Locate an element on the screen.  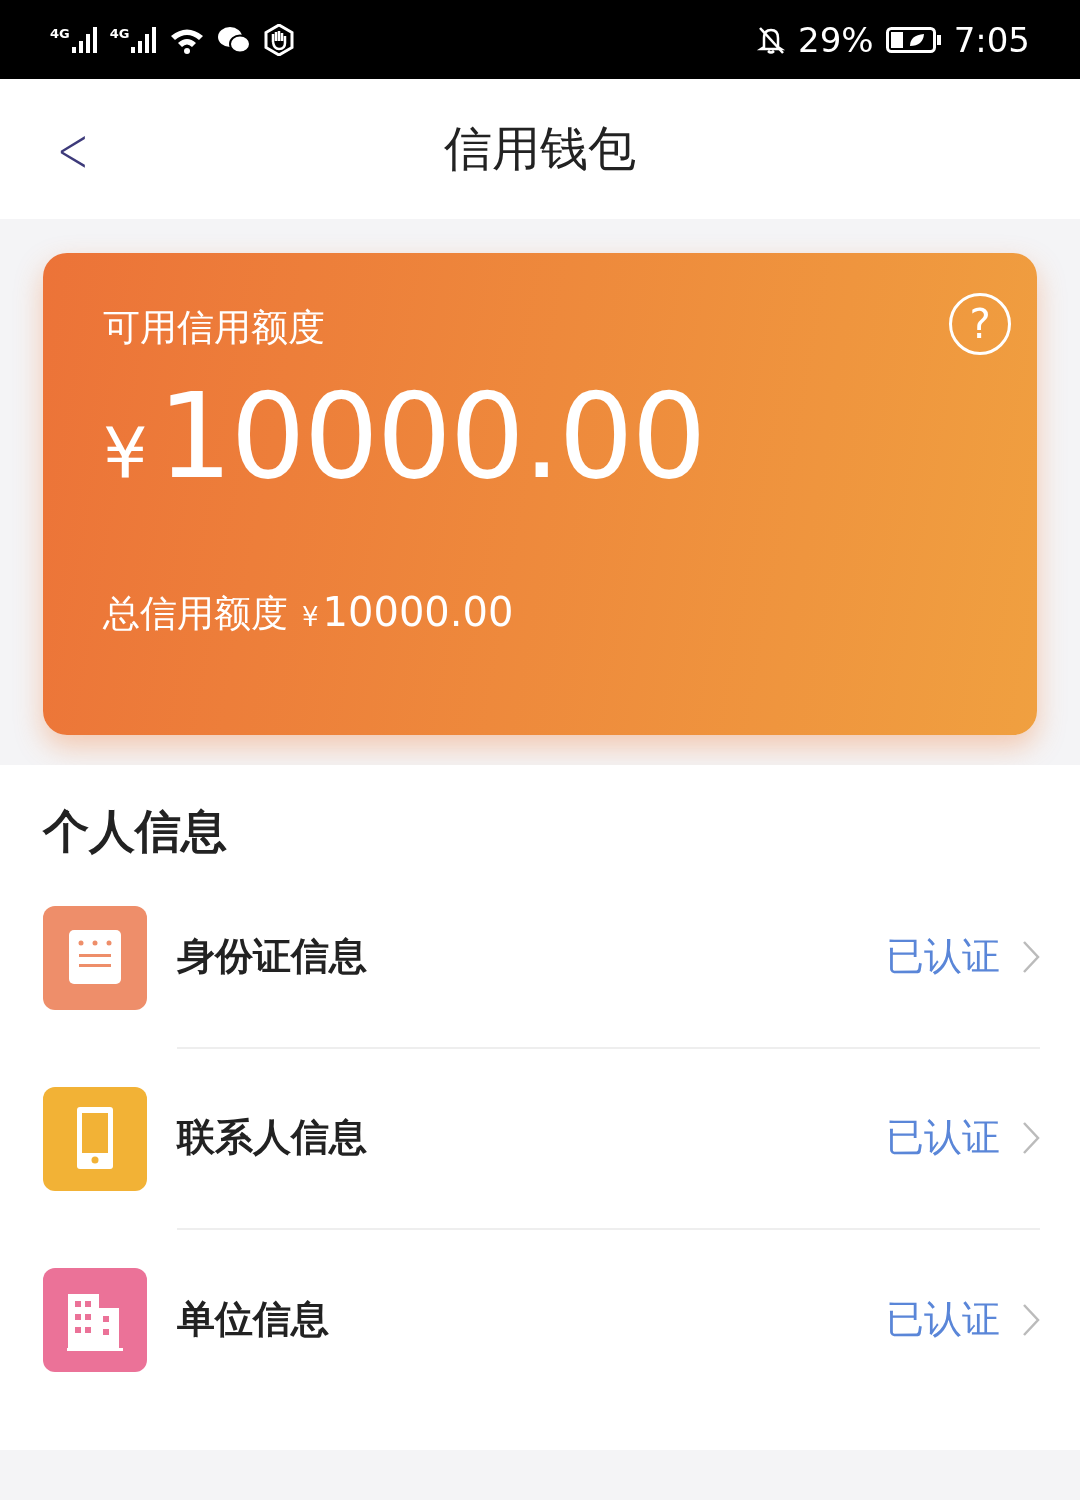
available-credit-label: 可用信用额度 is located at coordinates (214, 328).